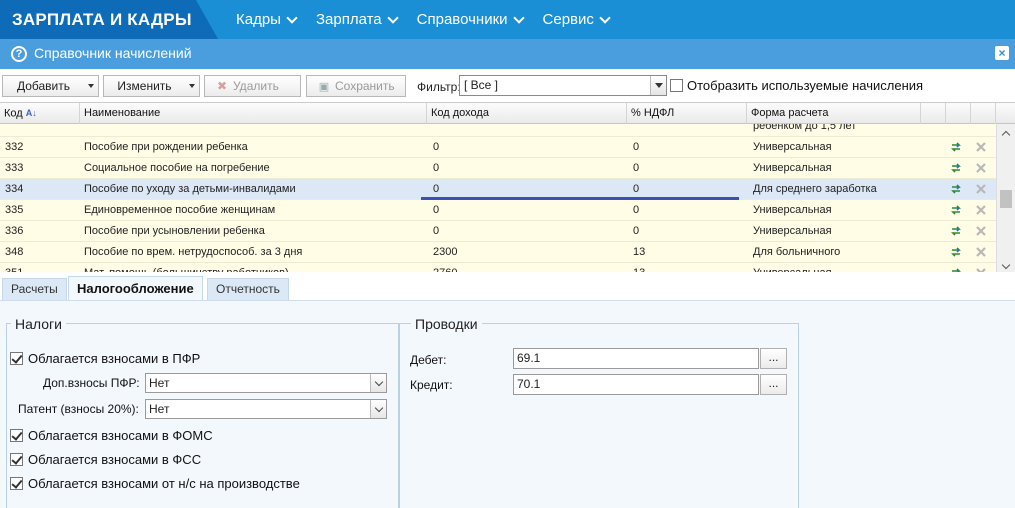 The image size is (1015, 508). What do you see at coordinates (790, 113) in the screenshot?
I see `column-header-label: Форма расчета` at bounding box center [790, 113].